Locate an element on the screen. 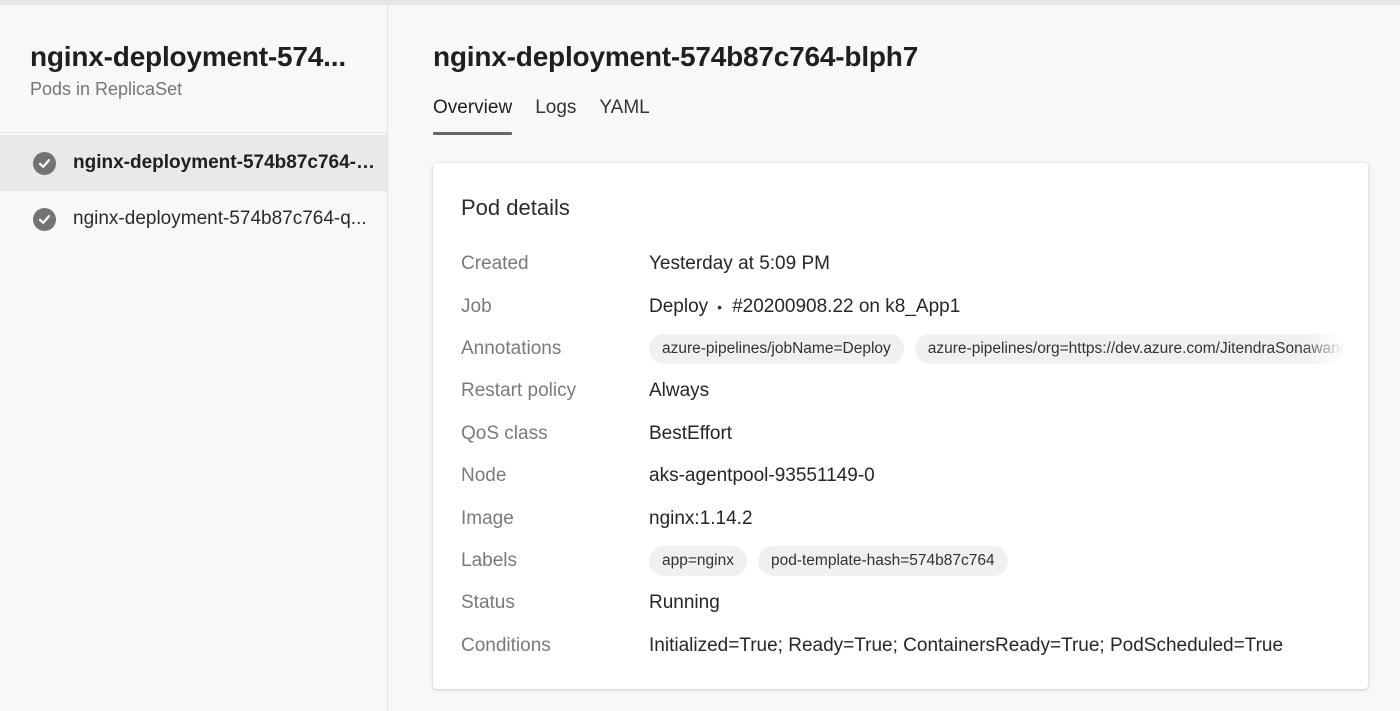  qos-class-value: BestEffort is located at coordinates (691, 433).